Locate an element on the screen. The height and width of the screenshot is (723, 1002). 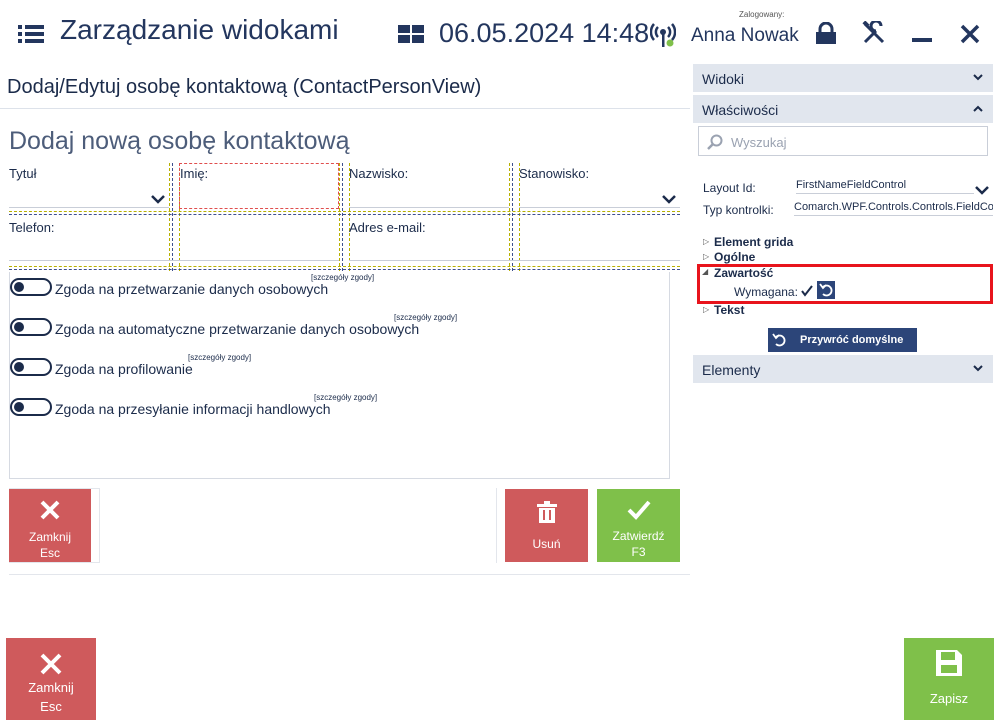
form-close-shortcut: Esc is located at coordinates (49, 553).